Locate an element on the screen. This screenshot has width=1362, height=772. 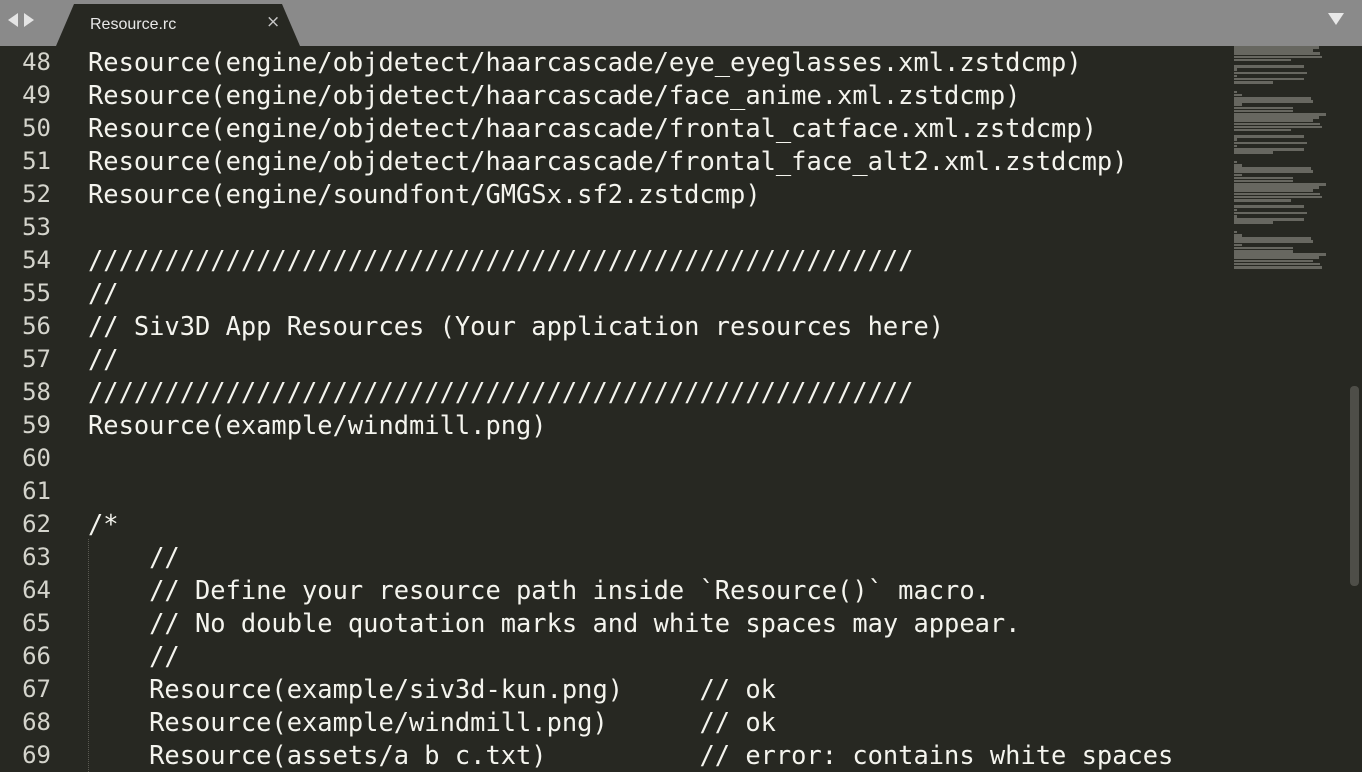
line-number: 69 is located at coordinates (36, 755).